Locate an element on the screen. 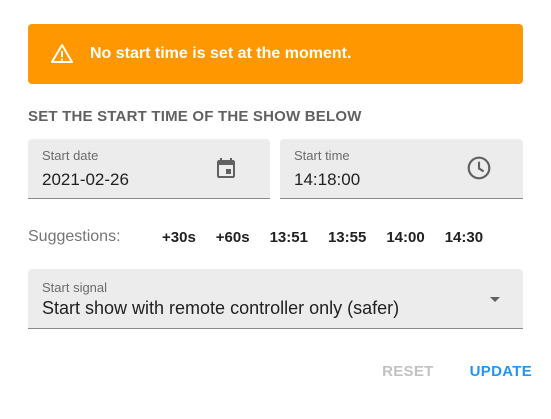 The image size is (551, 419). update-button: UPDATE is located at coordinates (501, 371).